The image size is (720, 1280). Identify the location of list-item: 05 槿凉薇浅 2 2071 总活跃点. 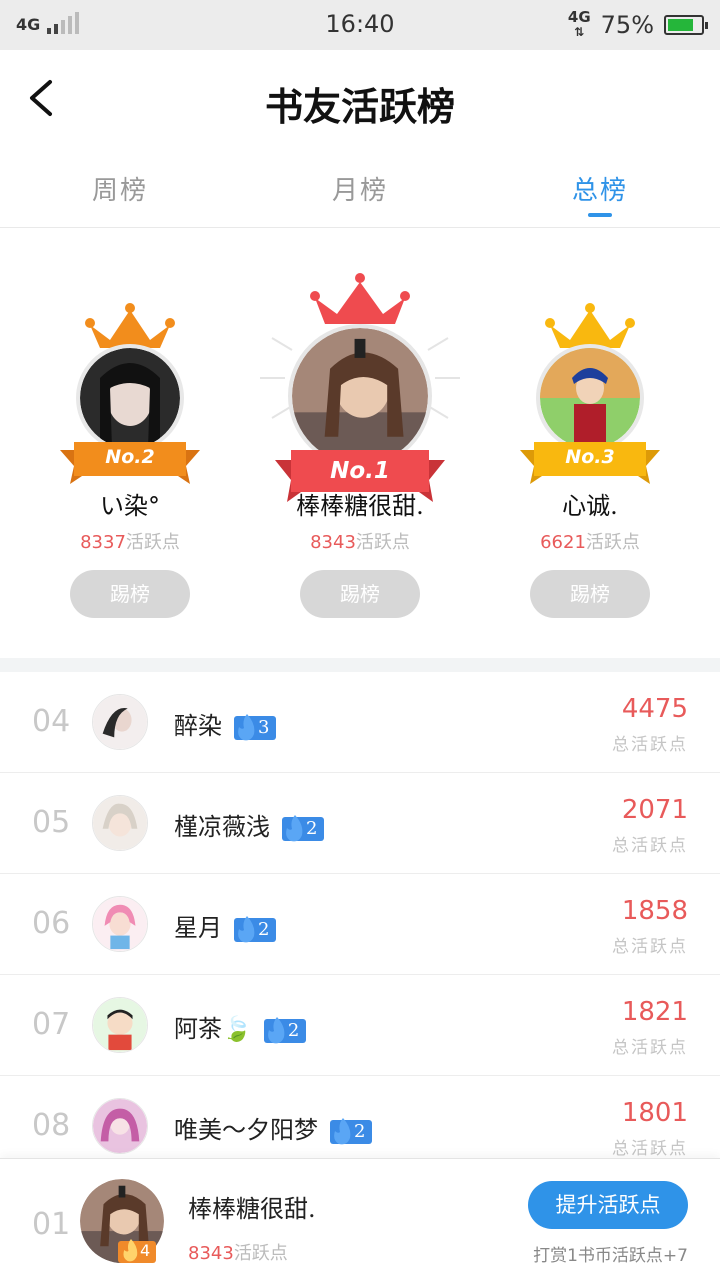
(360, 823).